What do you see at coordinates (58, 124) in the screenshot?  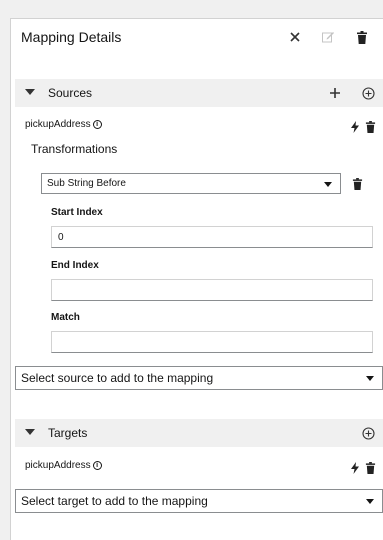 I see `source-field-name: pickupAddress` at bounding box center [58, 124].